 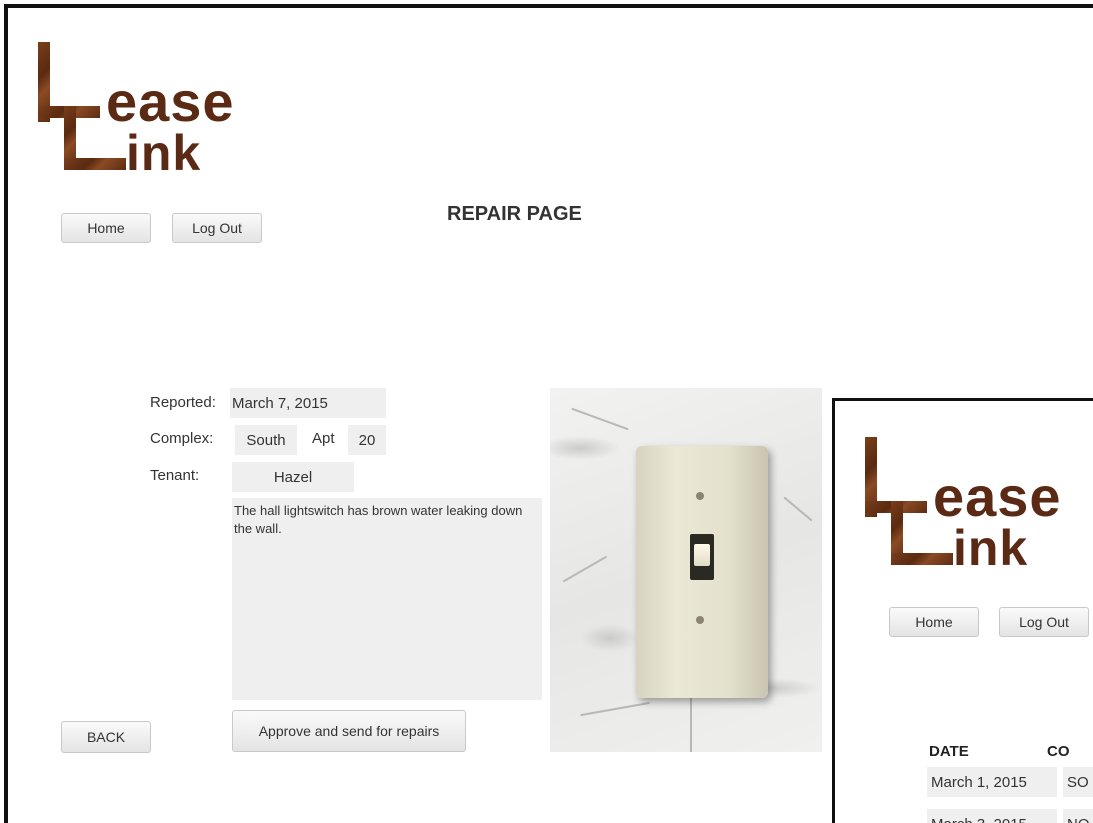 What do you see at coordinates (293, 477) in the screenshot?
I see `tenant-field: Hazel` at bounding box center [293, 477].